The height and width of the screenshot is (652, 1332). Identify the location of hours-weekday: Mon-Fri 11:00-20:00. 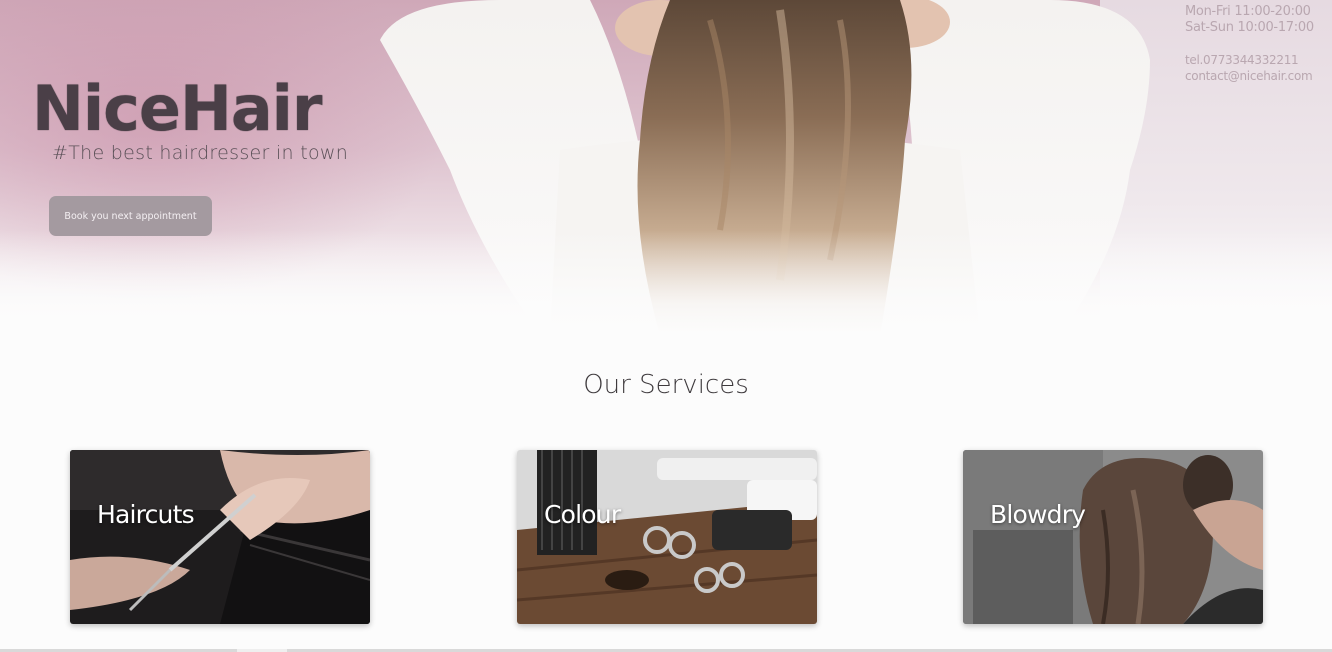
(1248, 11).